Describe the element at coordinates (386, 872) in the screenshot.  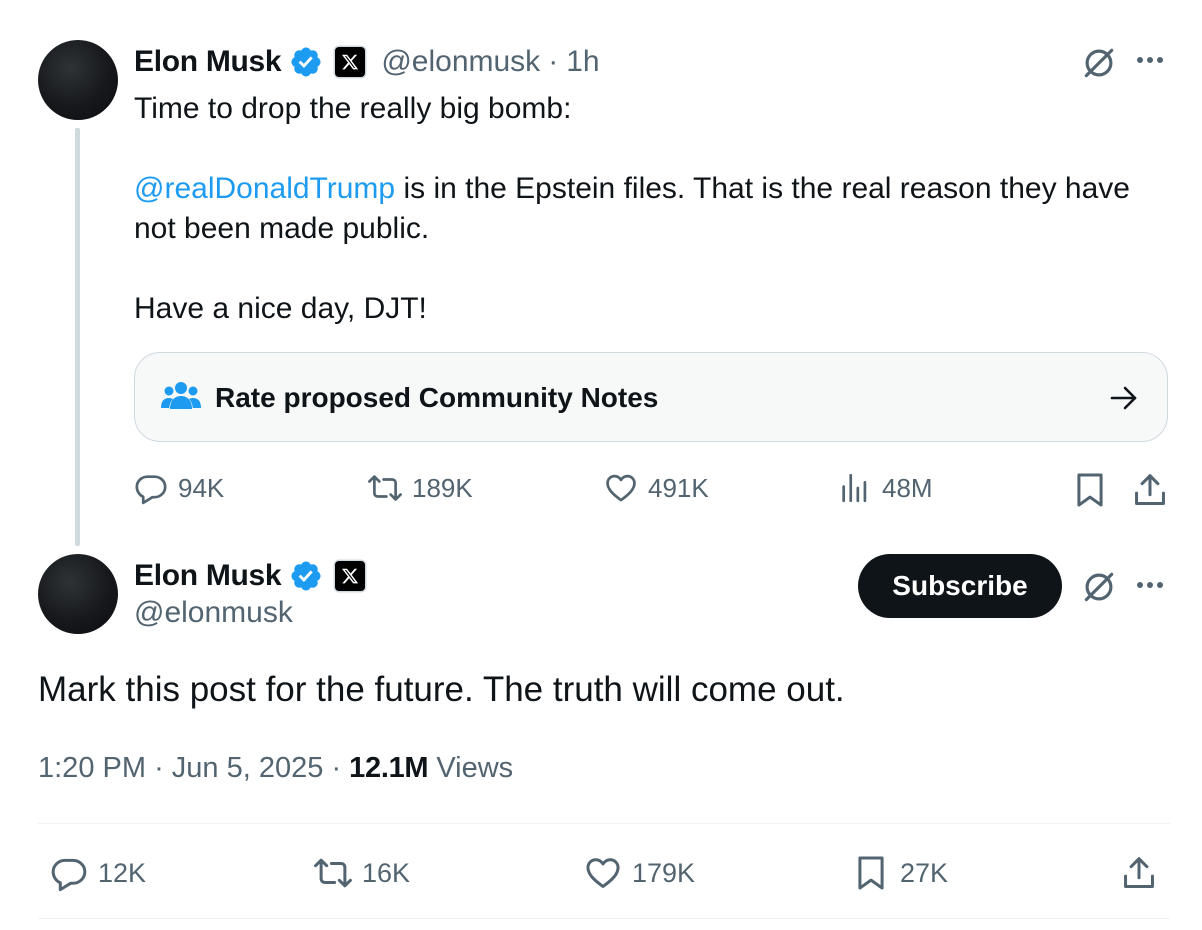
I see `main-repost-count: 16K` at that location.